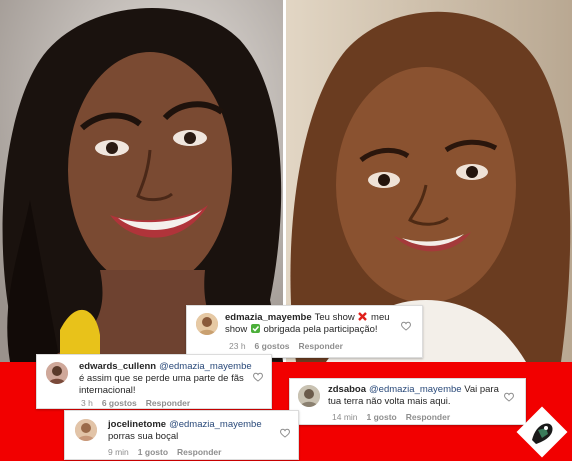  Describe the element at coordinates (137, 424) in the screenshot. I see `comment-username: jocelinetome` at that location.